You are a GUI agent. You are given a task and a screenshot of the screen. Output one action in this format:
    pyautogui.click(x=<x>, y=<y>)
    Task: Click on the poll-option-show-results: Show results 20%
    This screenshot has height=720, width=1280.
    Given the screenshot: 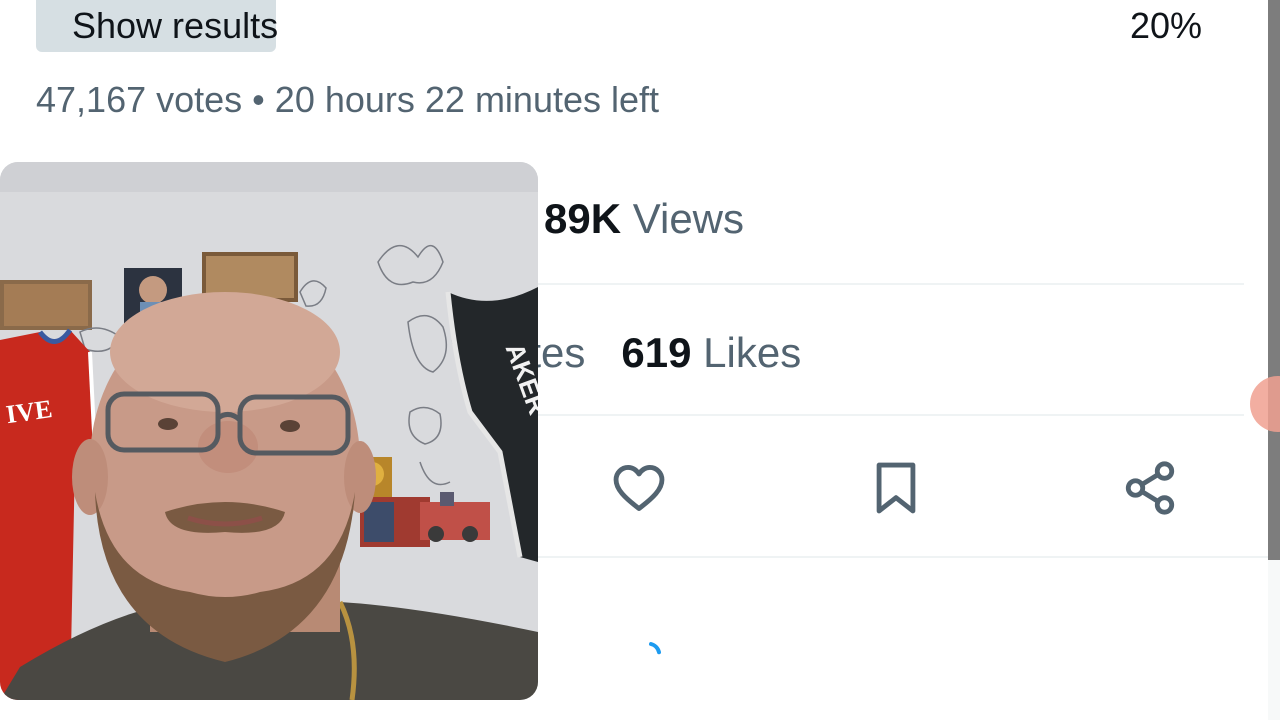 What is the action you would take?
    pyautogui.click(x=619, y=26)
    